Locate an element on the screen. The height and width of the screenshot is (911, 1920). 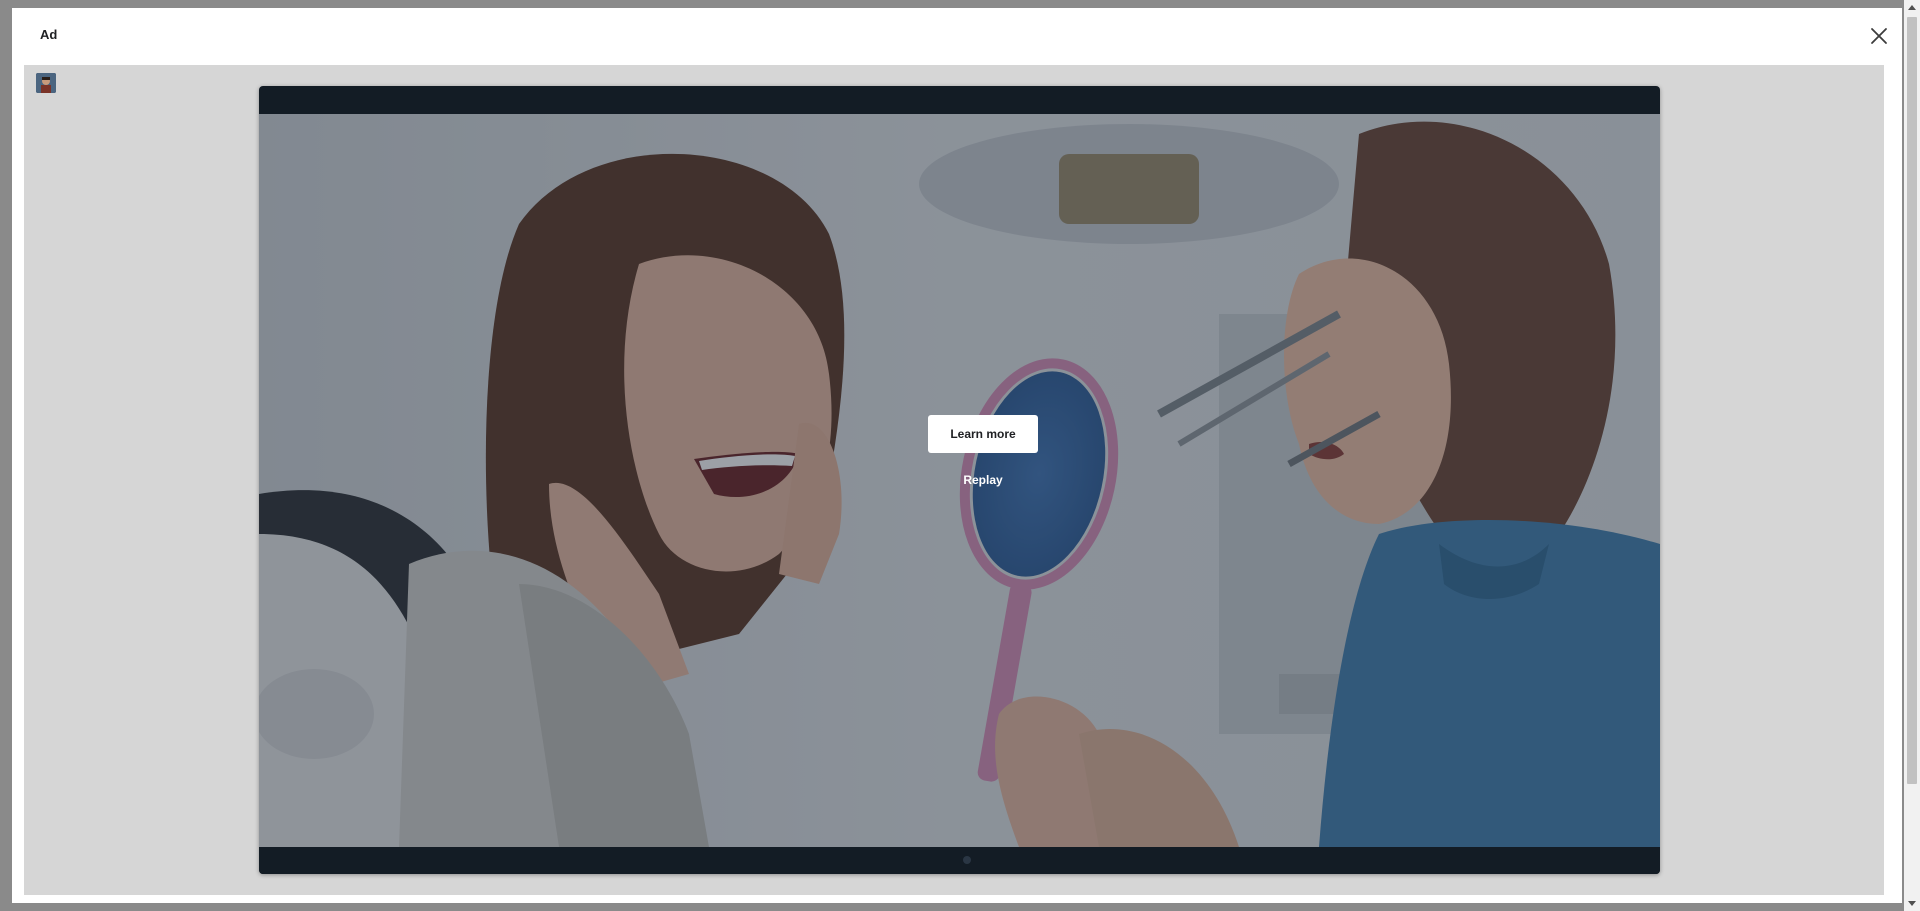
progress-dot is located at coordinates (966, 860).